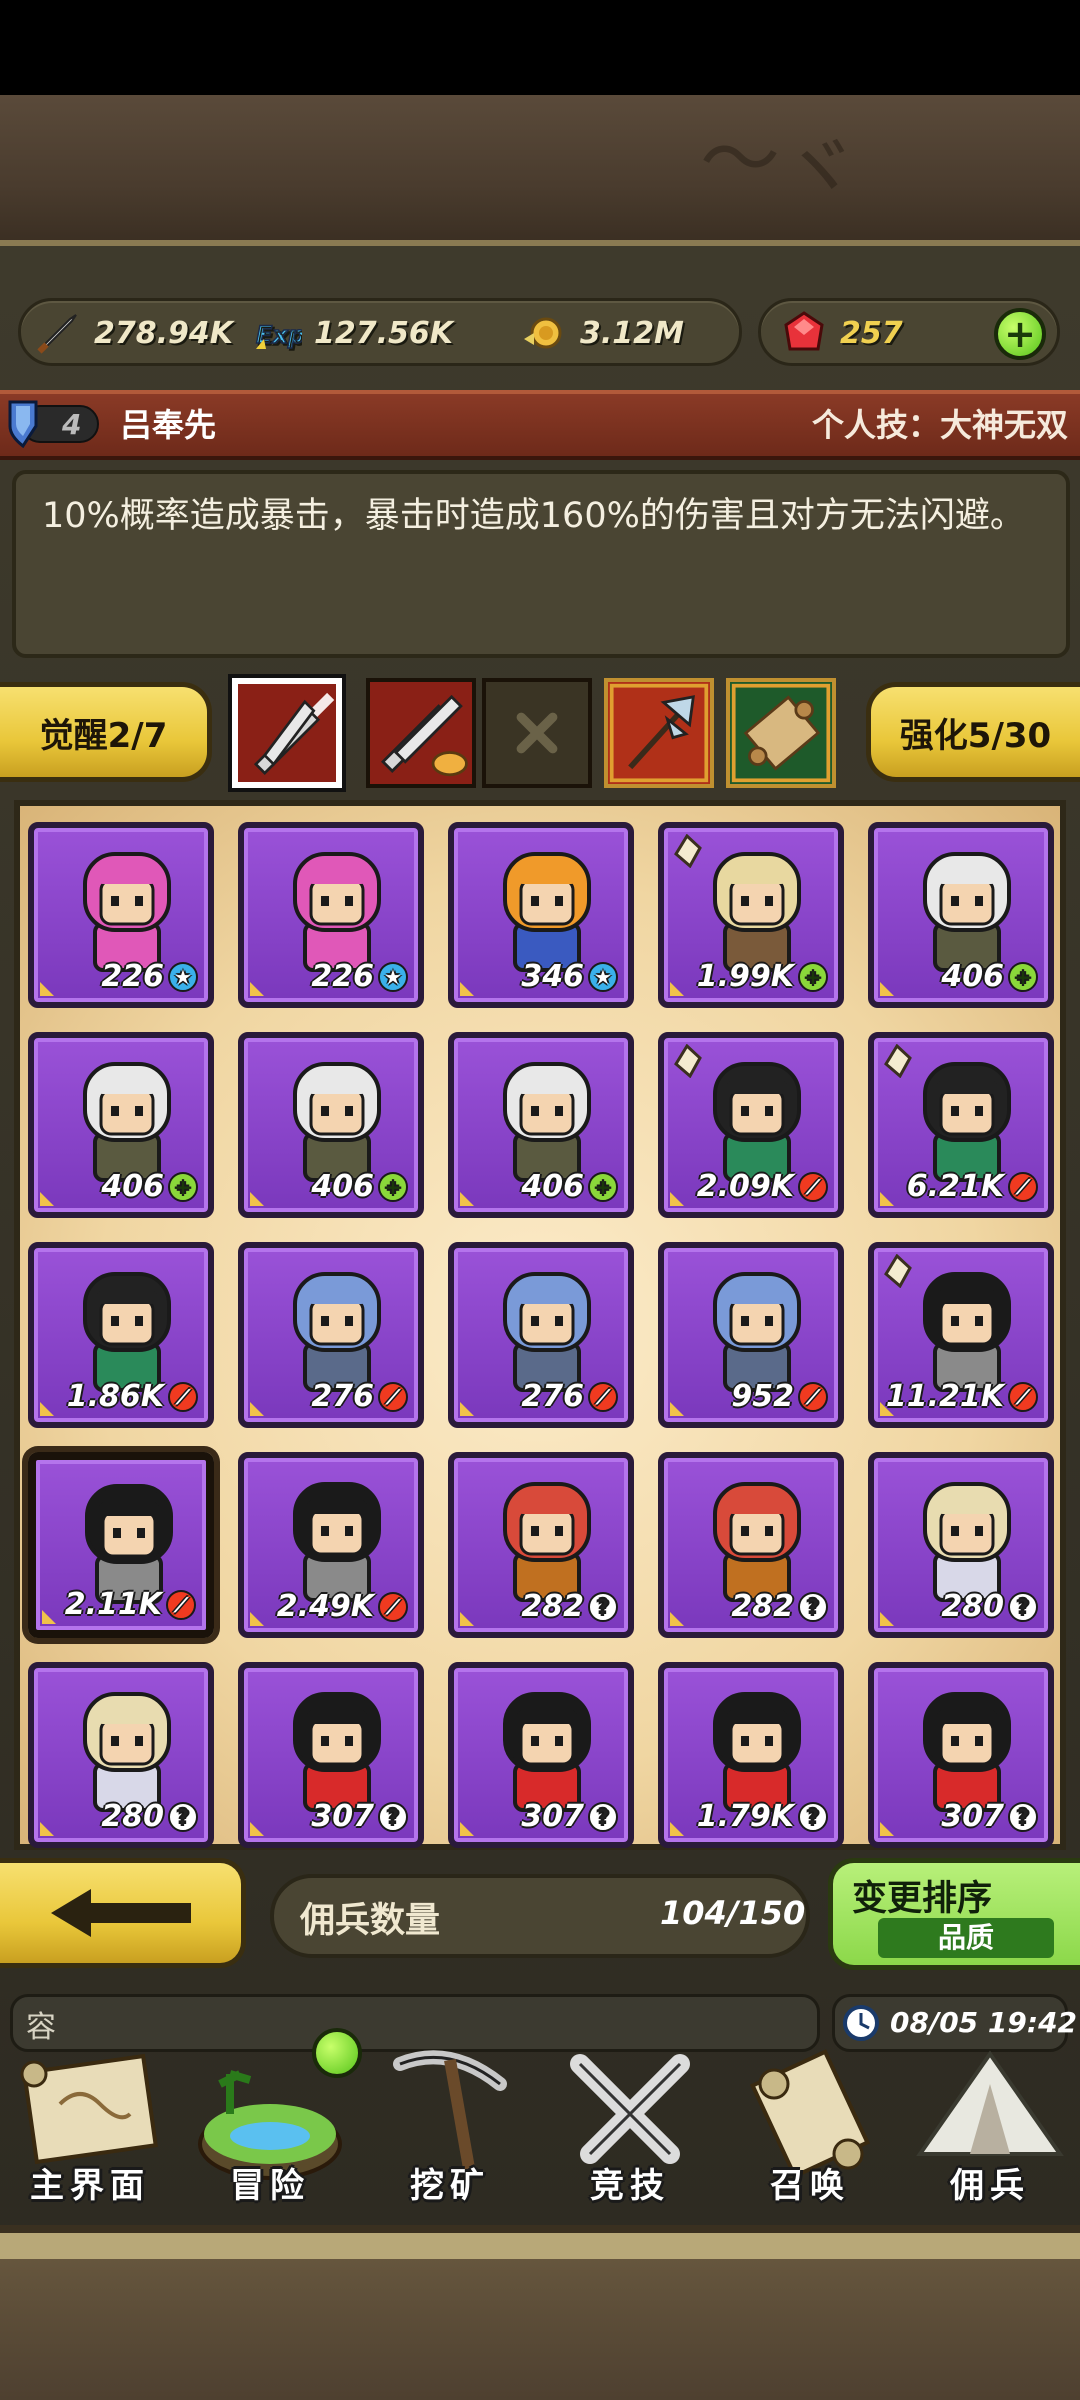 The height and width of the screenshot is (2400, 1080). I want to click on mercenary-card: 11.21K ⟋, so click(961, 1335).